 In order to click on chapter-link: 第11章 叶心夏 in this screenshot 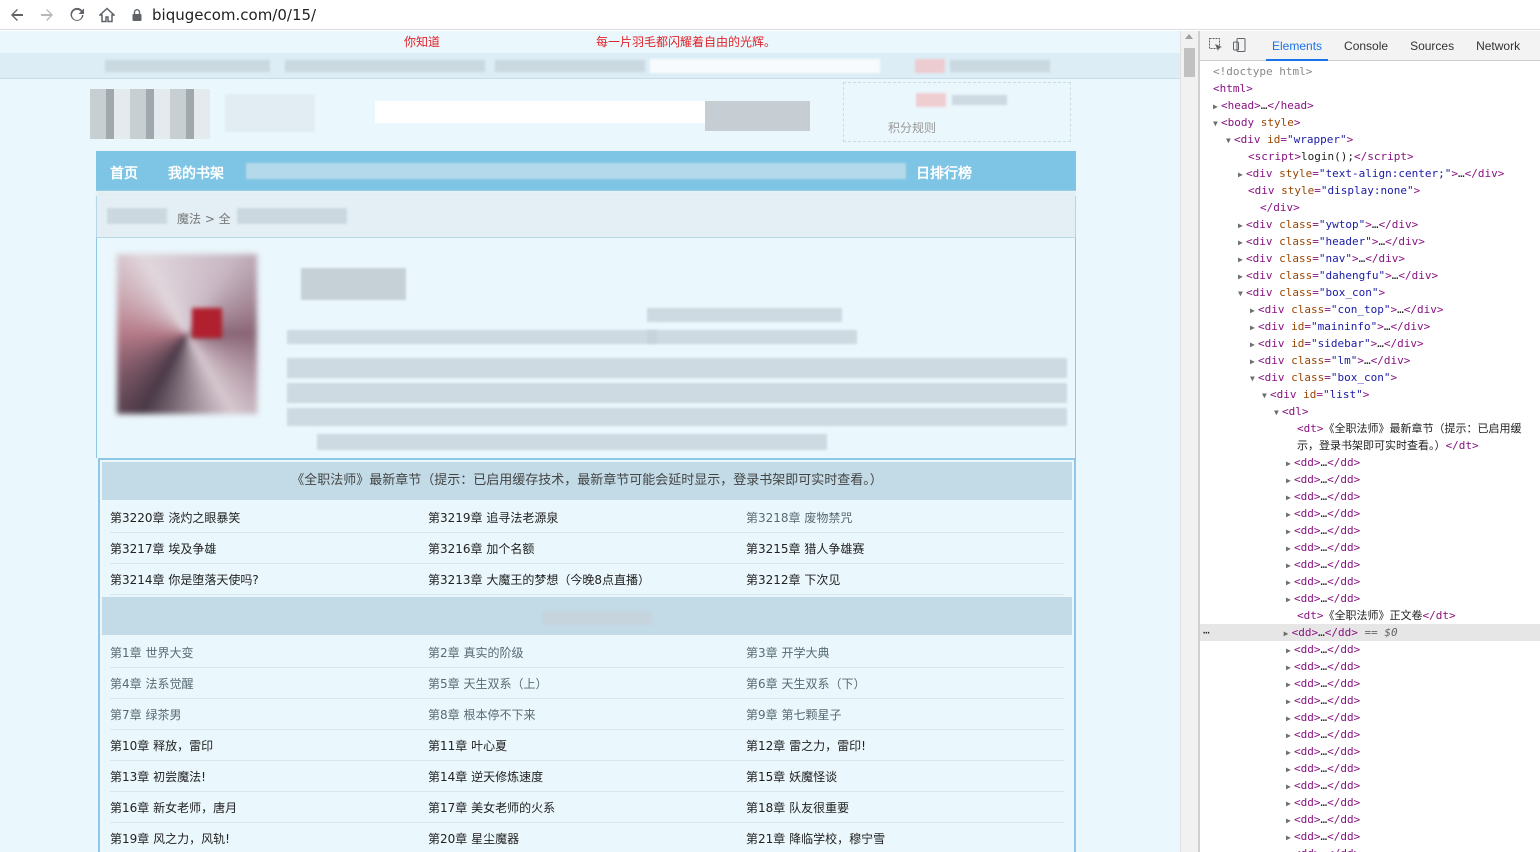, I will do `click(587, 745)`.